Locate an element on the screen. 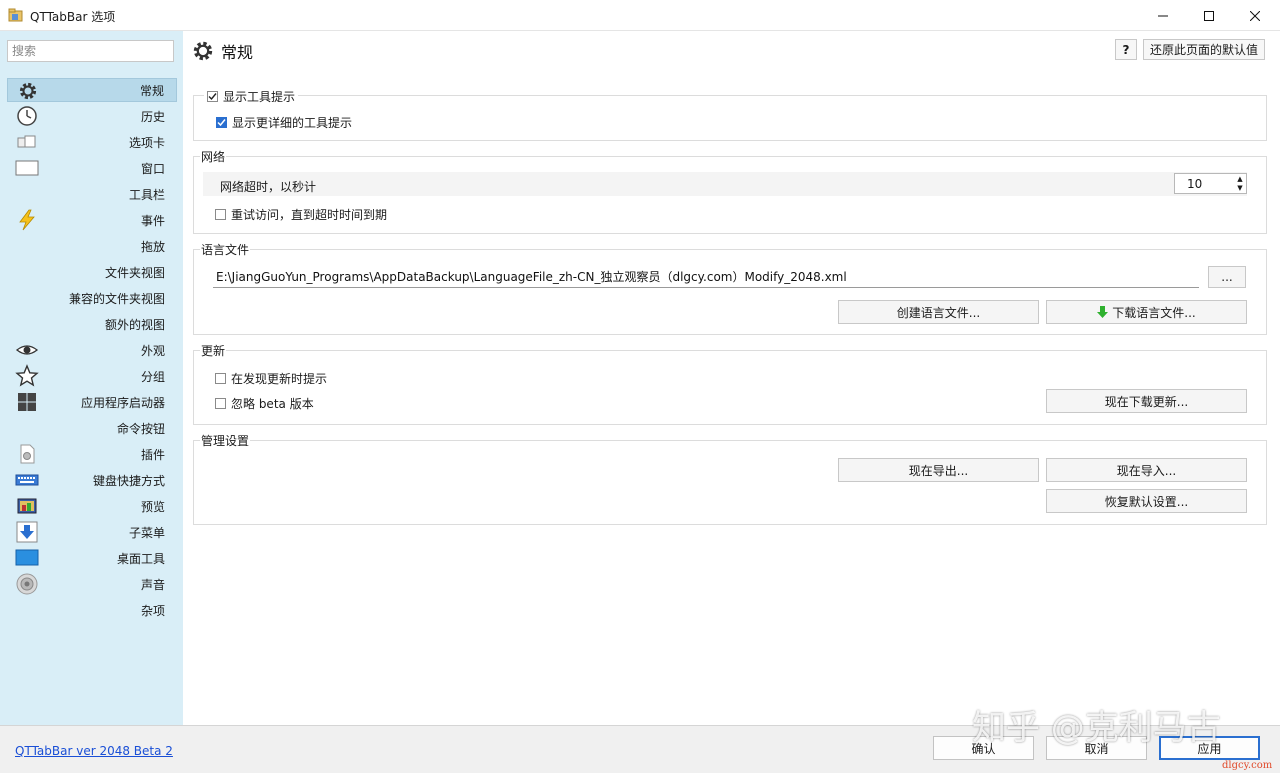 The height and width of the screenshot is (773, 1280). sidebar-item-folder-view: 文件夹视图 is located at coordinates (92, 272).